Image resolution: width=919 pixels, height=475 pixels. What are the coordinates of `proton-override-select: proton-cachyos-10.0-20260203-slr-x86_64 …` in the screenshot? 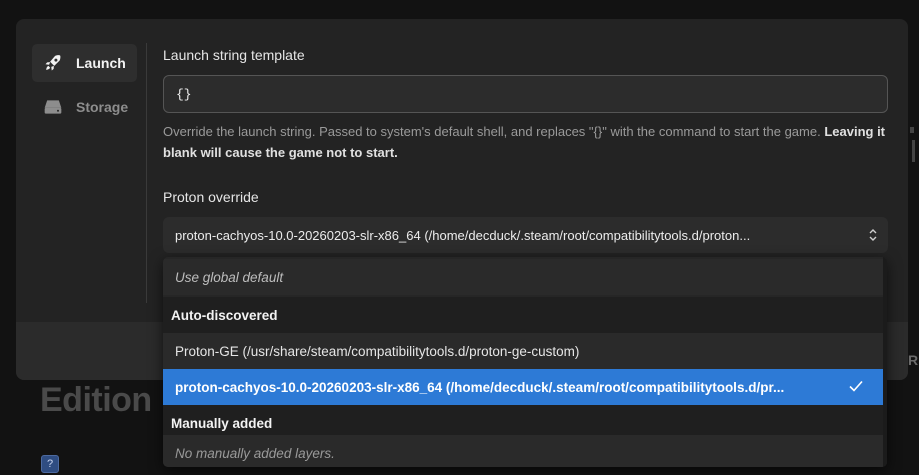 It's located at (525, 235).